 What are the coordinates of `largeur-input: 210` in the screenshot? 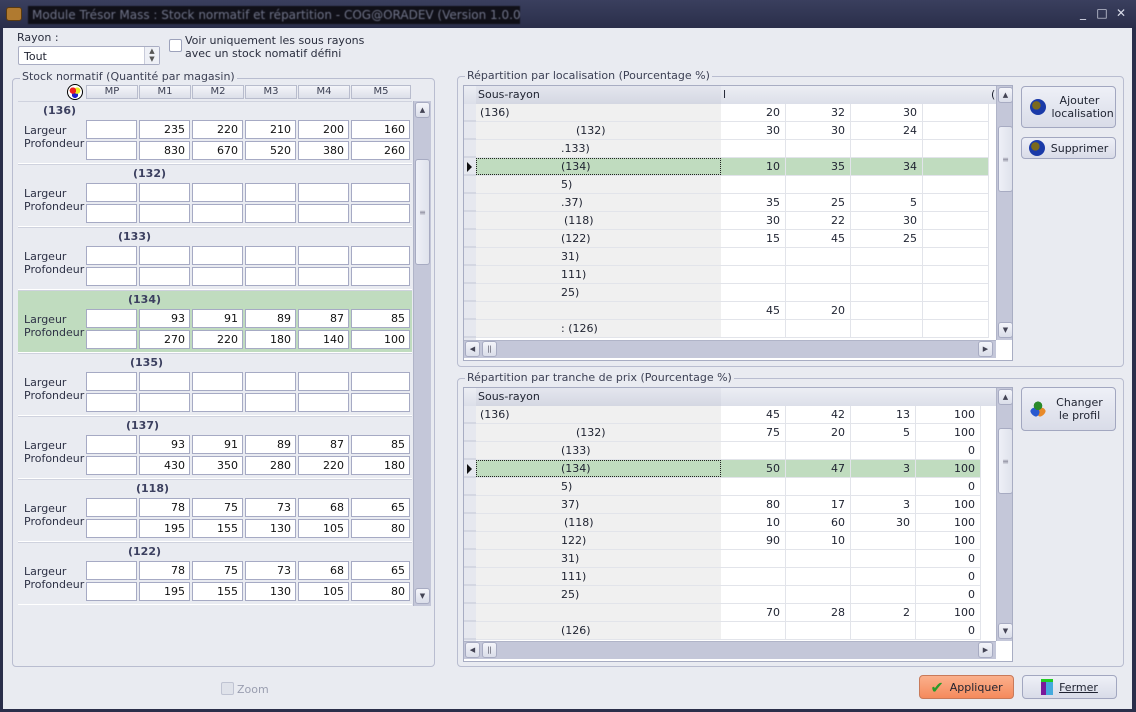 It's located at (270, 129).